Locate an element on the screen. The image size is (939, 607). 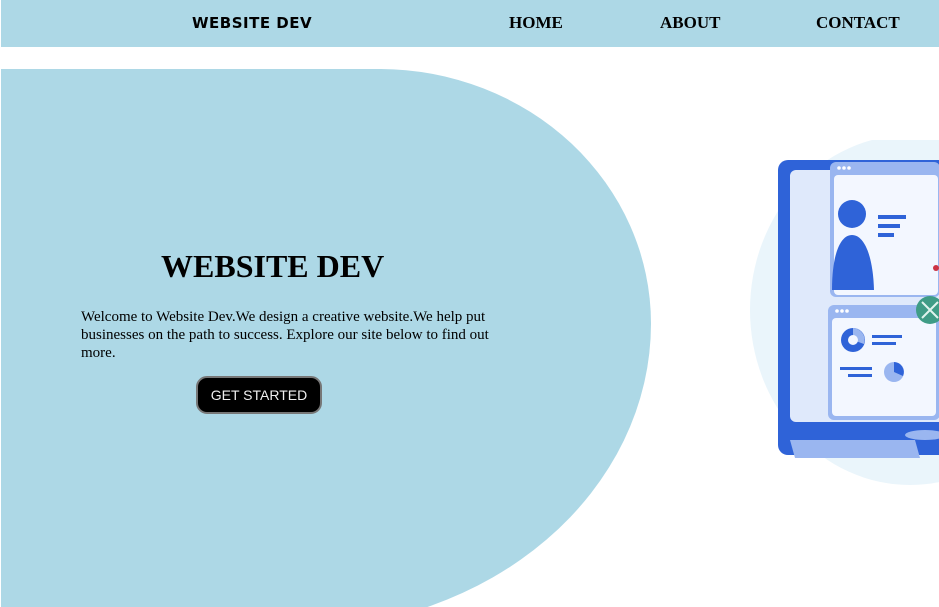
site-logo: WEBSITE DEV is located at coordinates (252, 23).